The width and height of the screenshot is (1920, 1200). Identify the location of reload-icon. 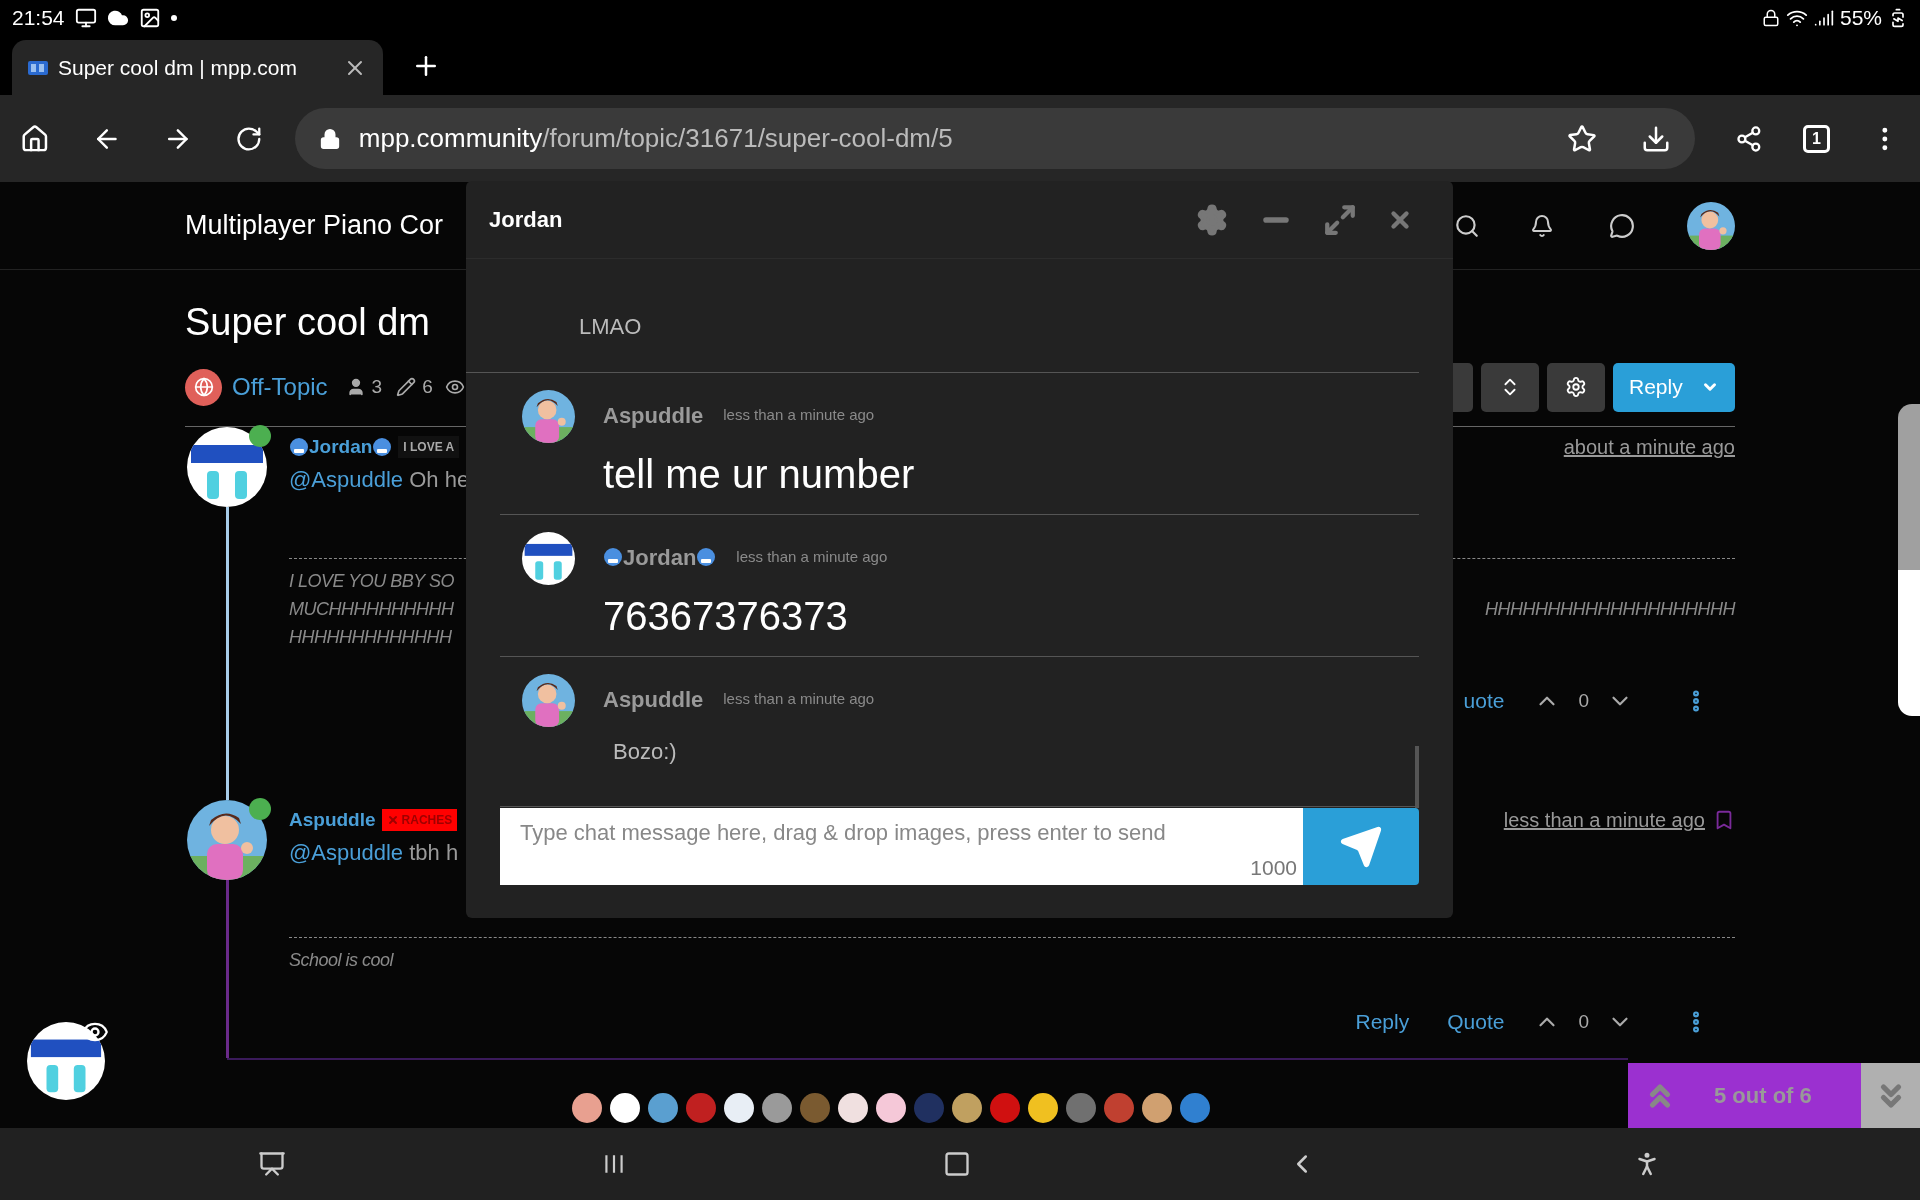
(249, 138).